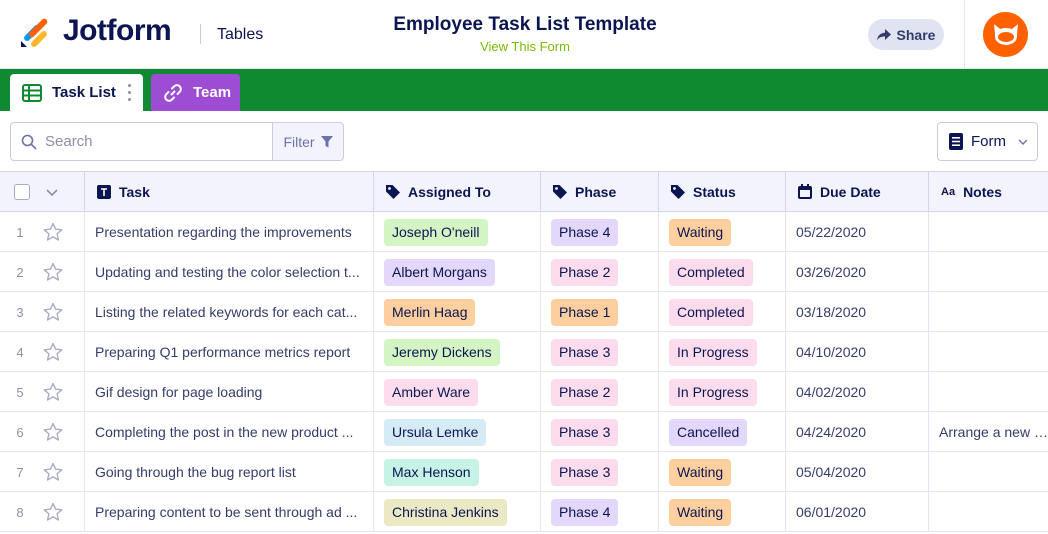  Describe the element at coordinates (525, 46) in the screenshot. I see `view-form-link: View This Form` at that location.